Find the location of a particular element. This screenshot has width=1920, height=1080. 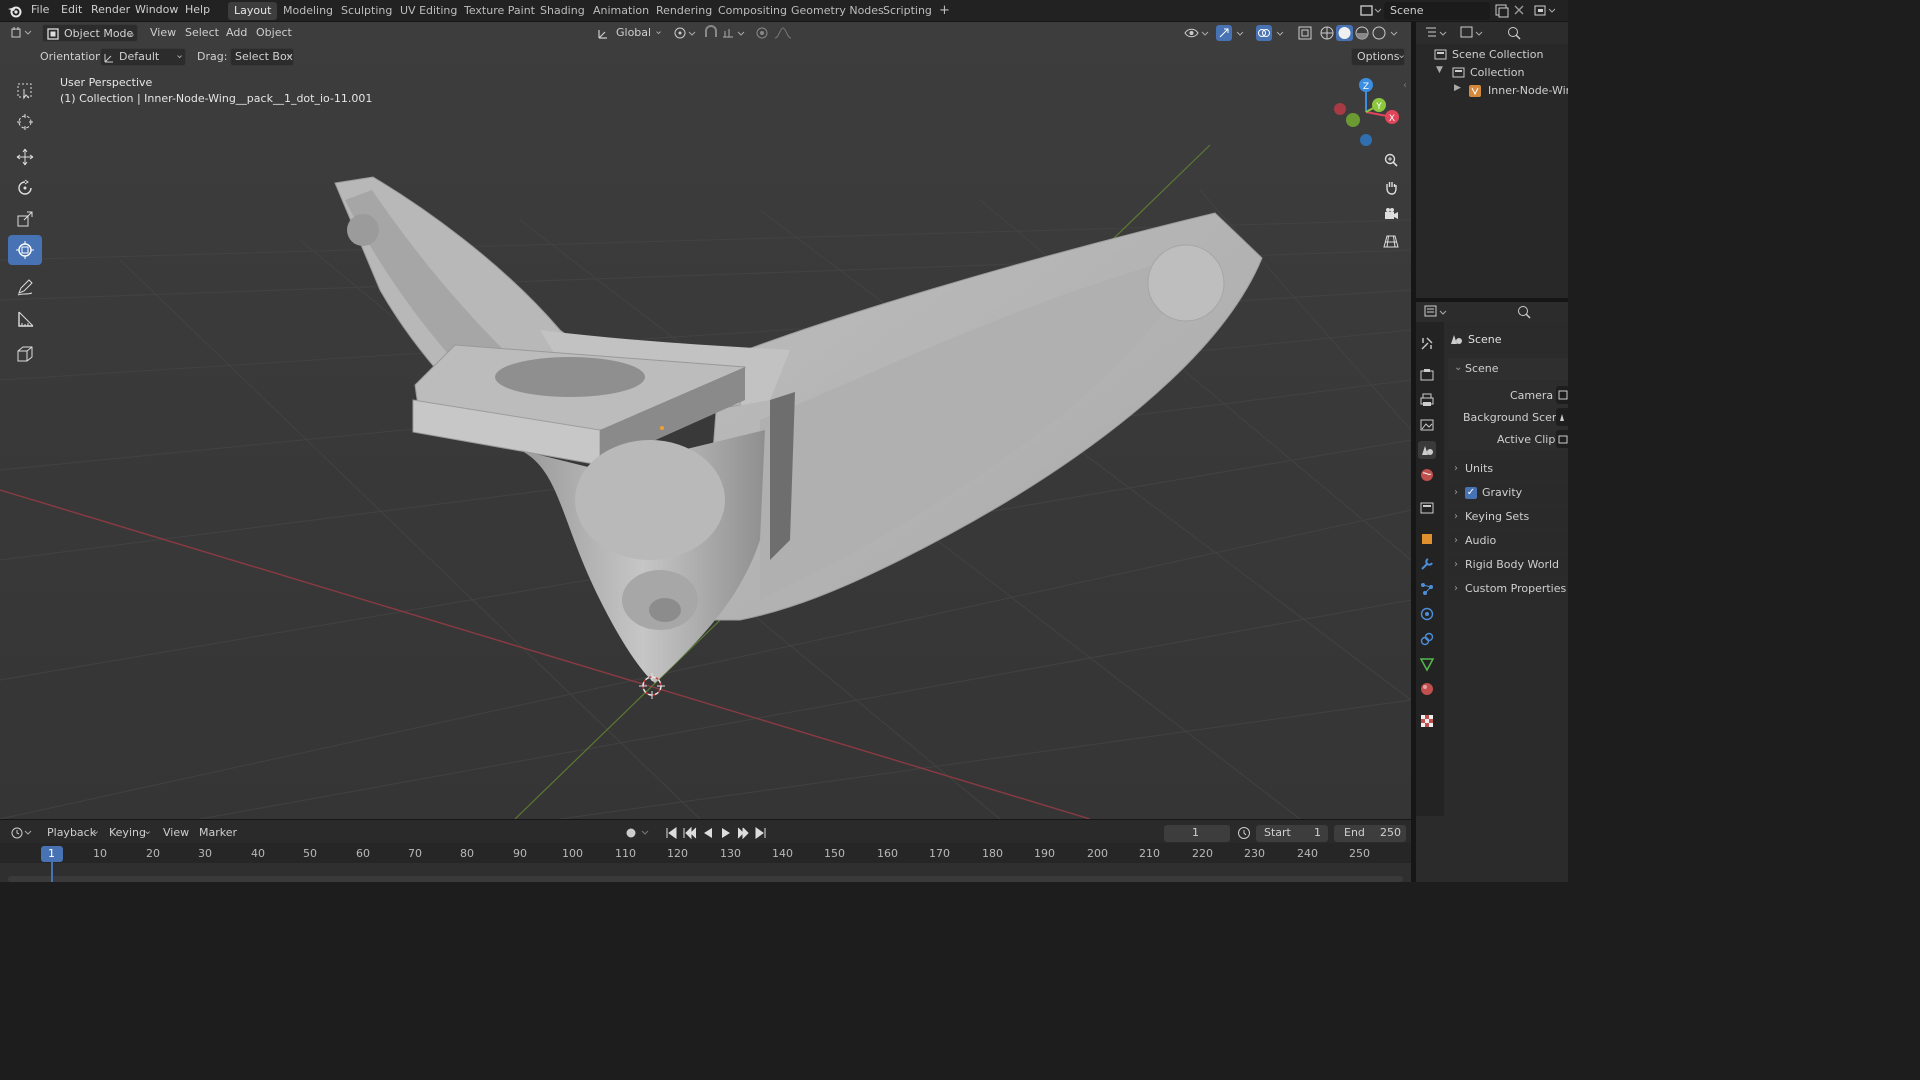

background-scene-field is located at coordinates (1562, 417).